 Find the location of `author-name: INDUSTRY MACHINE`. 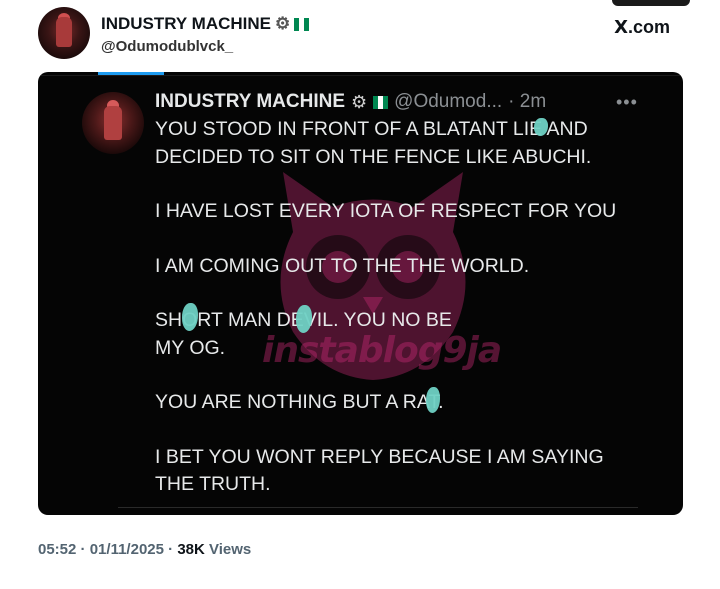

author-name: INDUSTRY MACHINE is located at coordinates (186, 24).